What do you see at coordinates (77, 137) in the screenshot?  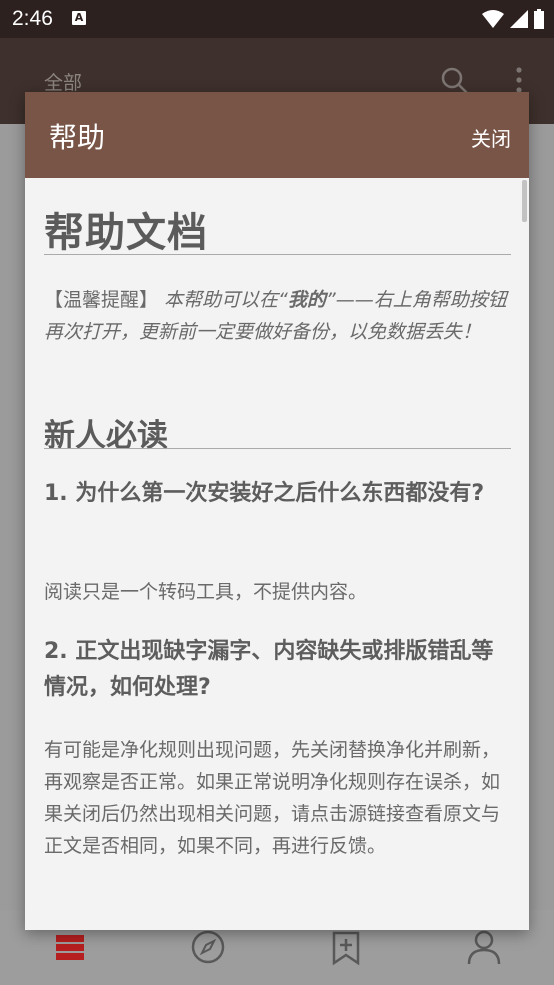 I see `dialog-title: 帮助` at bounding box center [77, 137].